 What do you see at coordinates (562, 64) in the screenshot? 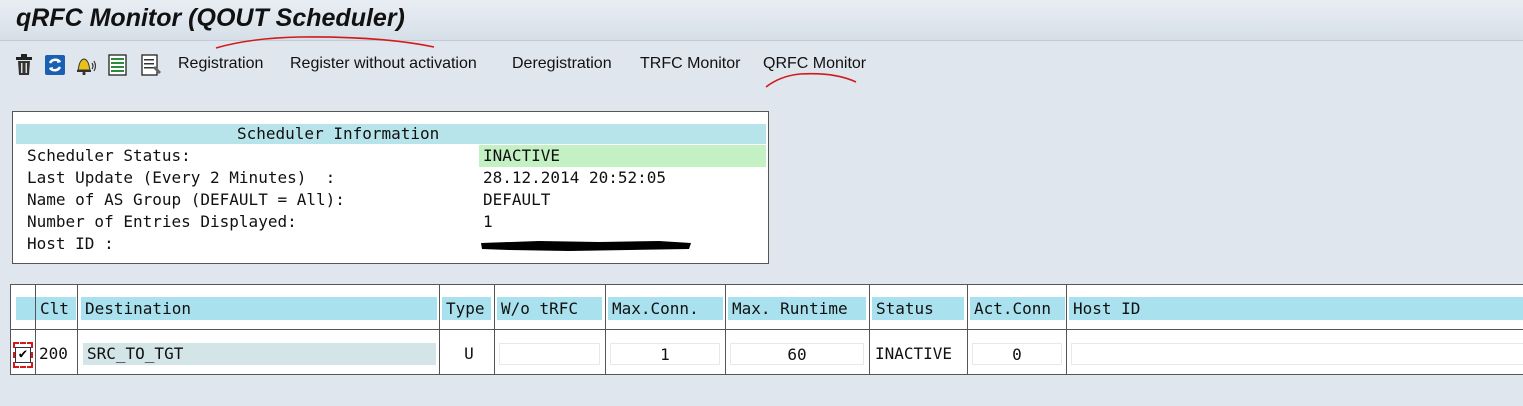
I see `deregistration-button: Deregistration` at bounding box center [562, 64].